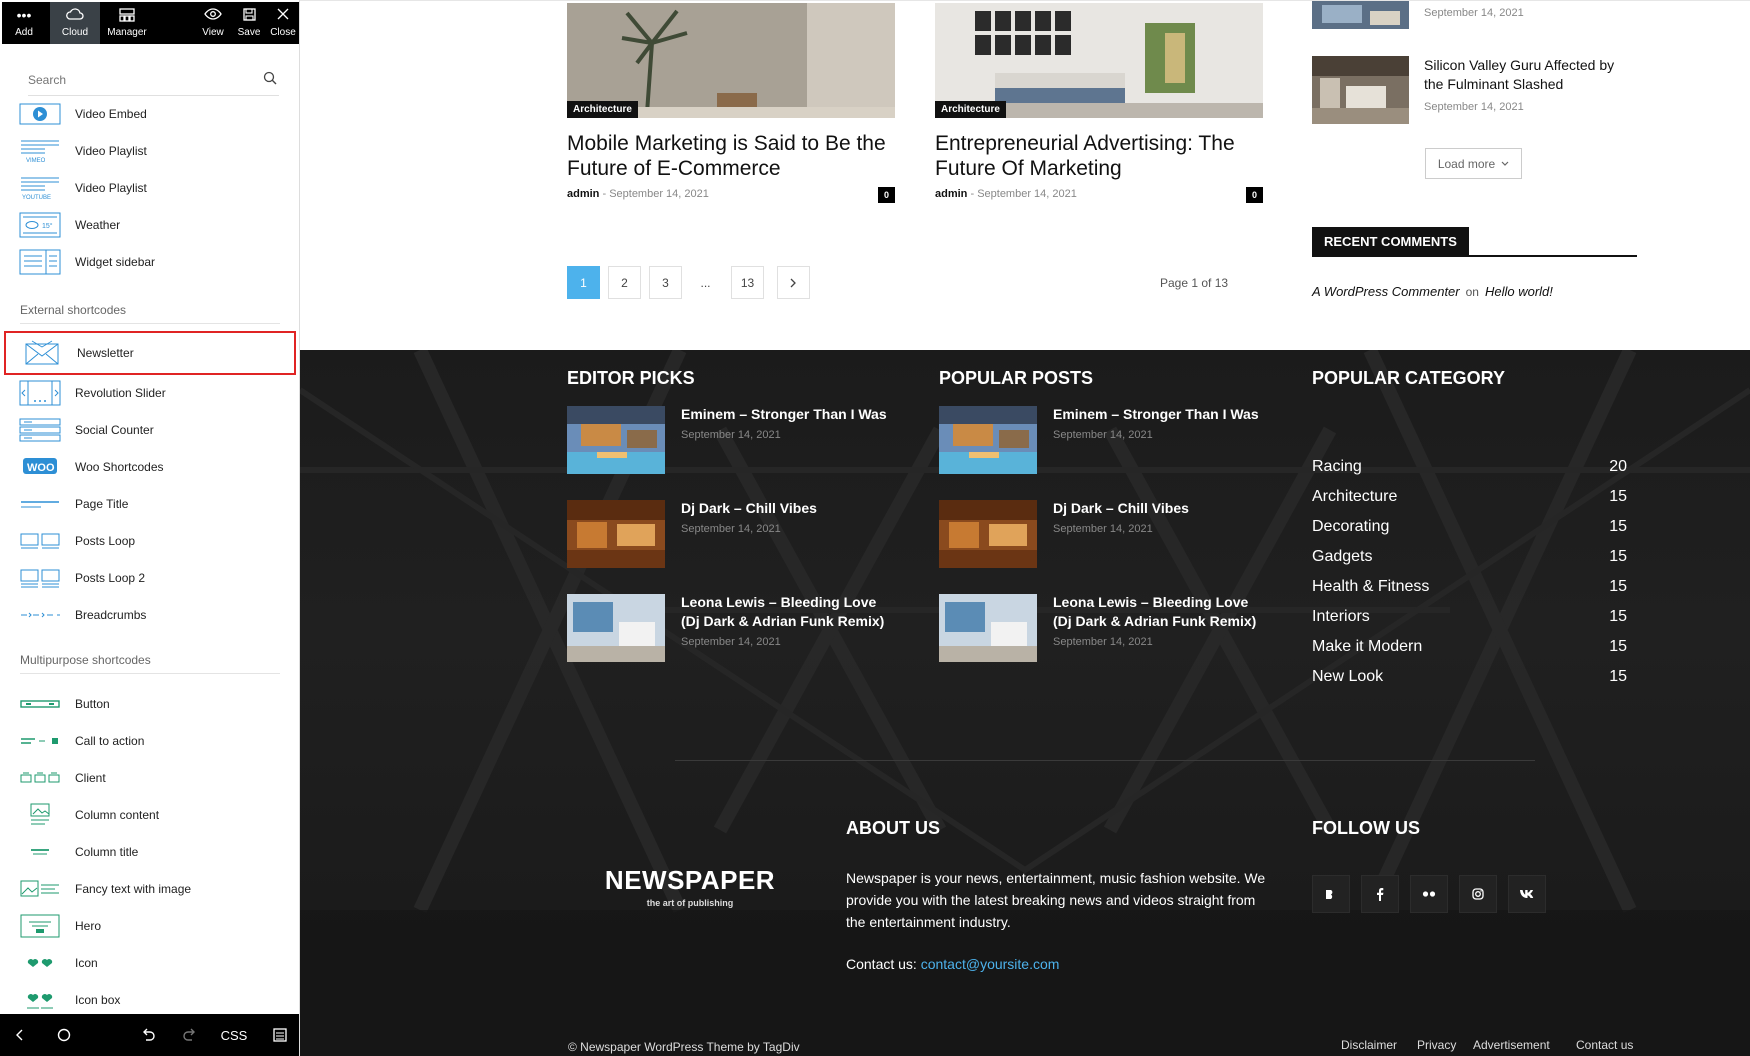 The height and width of the screenshot is (1056, 1750). I want to click on element-call-to-action: Call to action, so click(150, 741).